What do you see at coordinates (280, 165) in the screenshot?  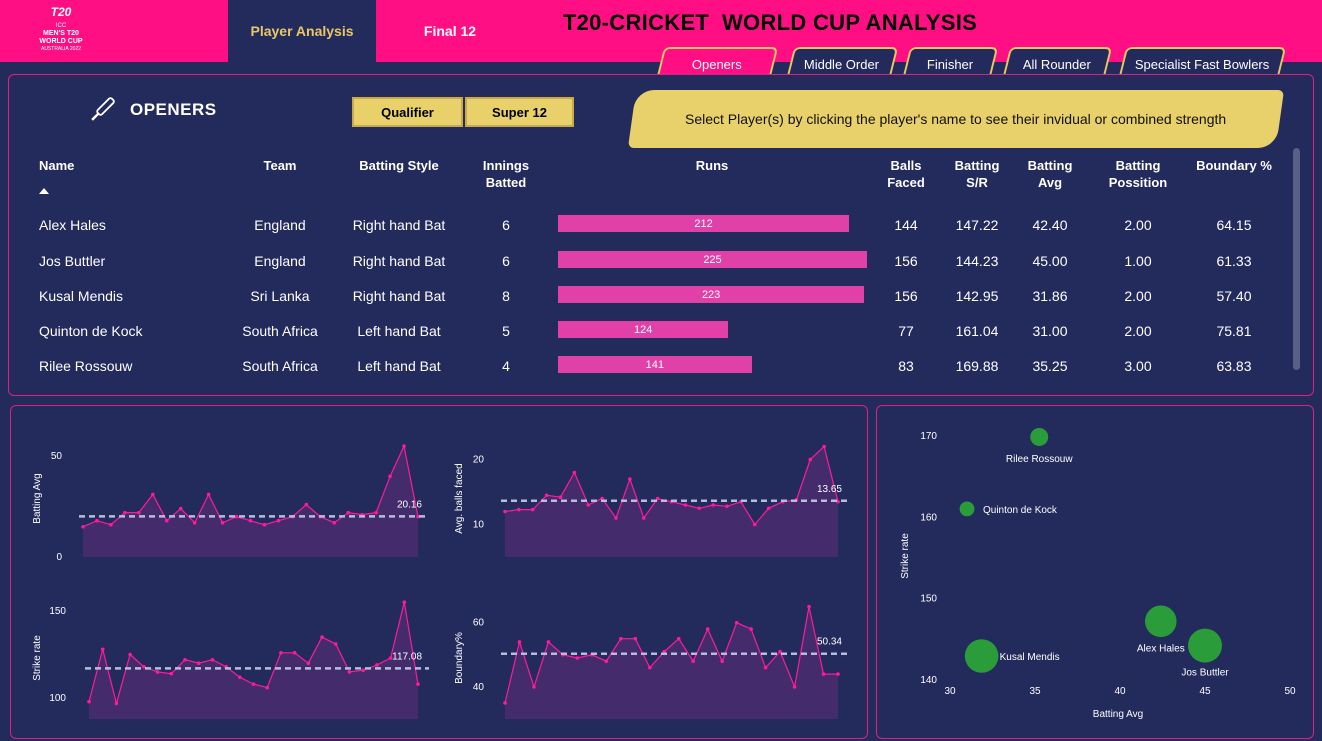 I see `header-team: Team` at bounding box center [280, 165].